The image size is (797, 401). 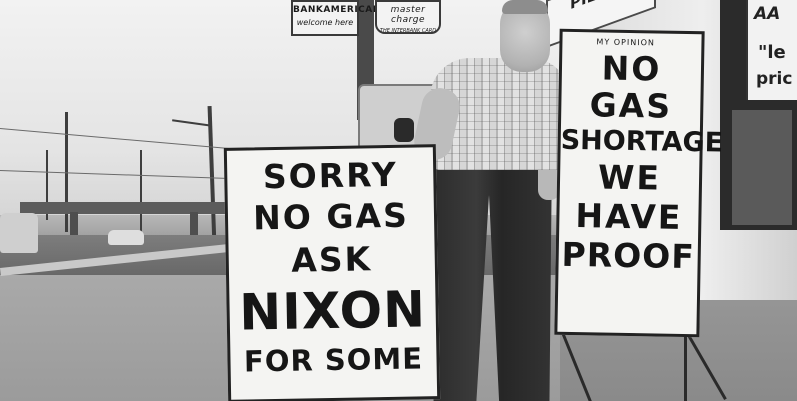 I want to click on bankamericard-sublabel: welcome here, so click(x=325, y=22).